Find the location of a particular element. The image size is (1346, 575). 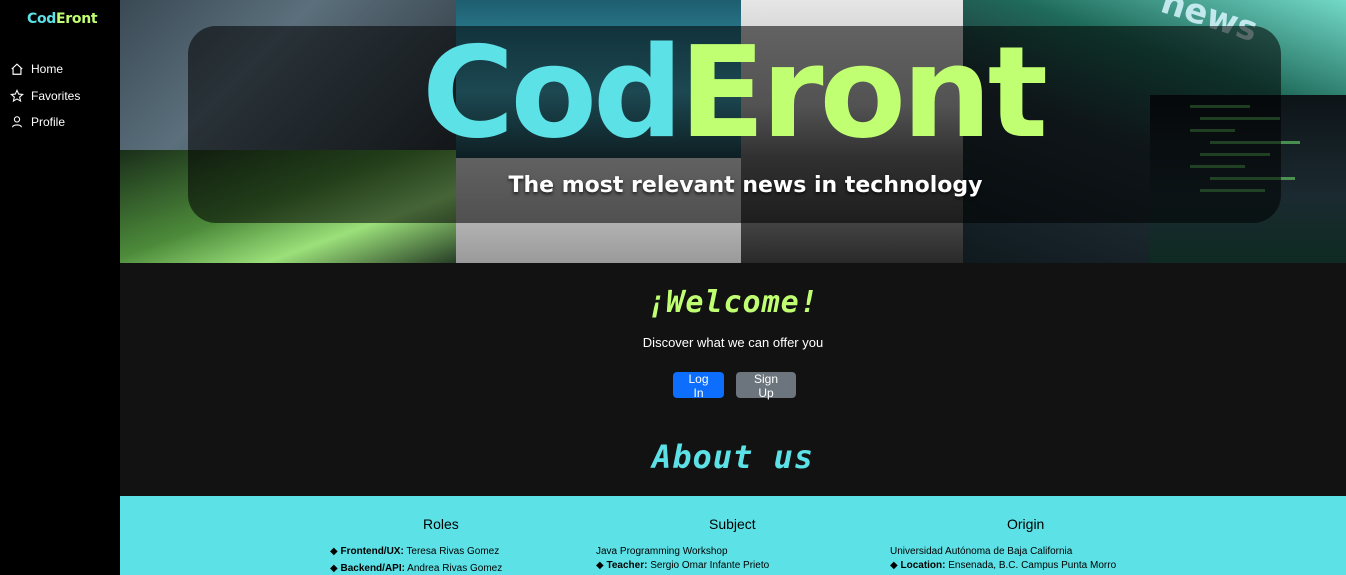

sidebar-item-profile: Profile is located at coordinates (45, 122).